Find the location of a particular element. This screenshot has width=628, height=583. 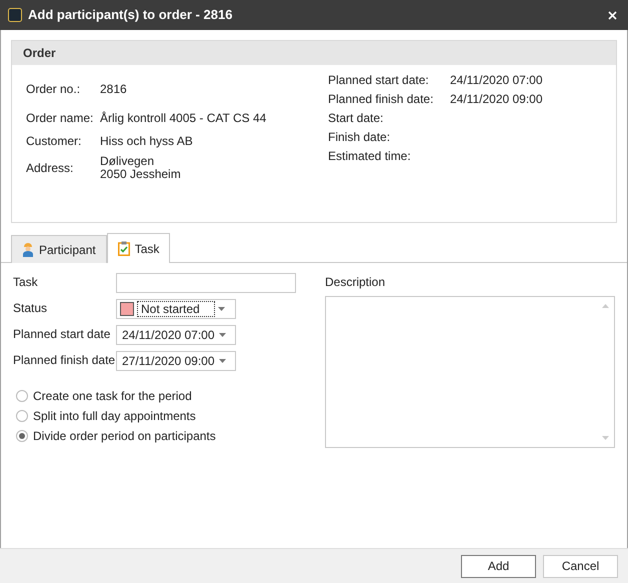

task-field is located at coordinates (206, 283).